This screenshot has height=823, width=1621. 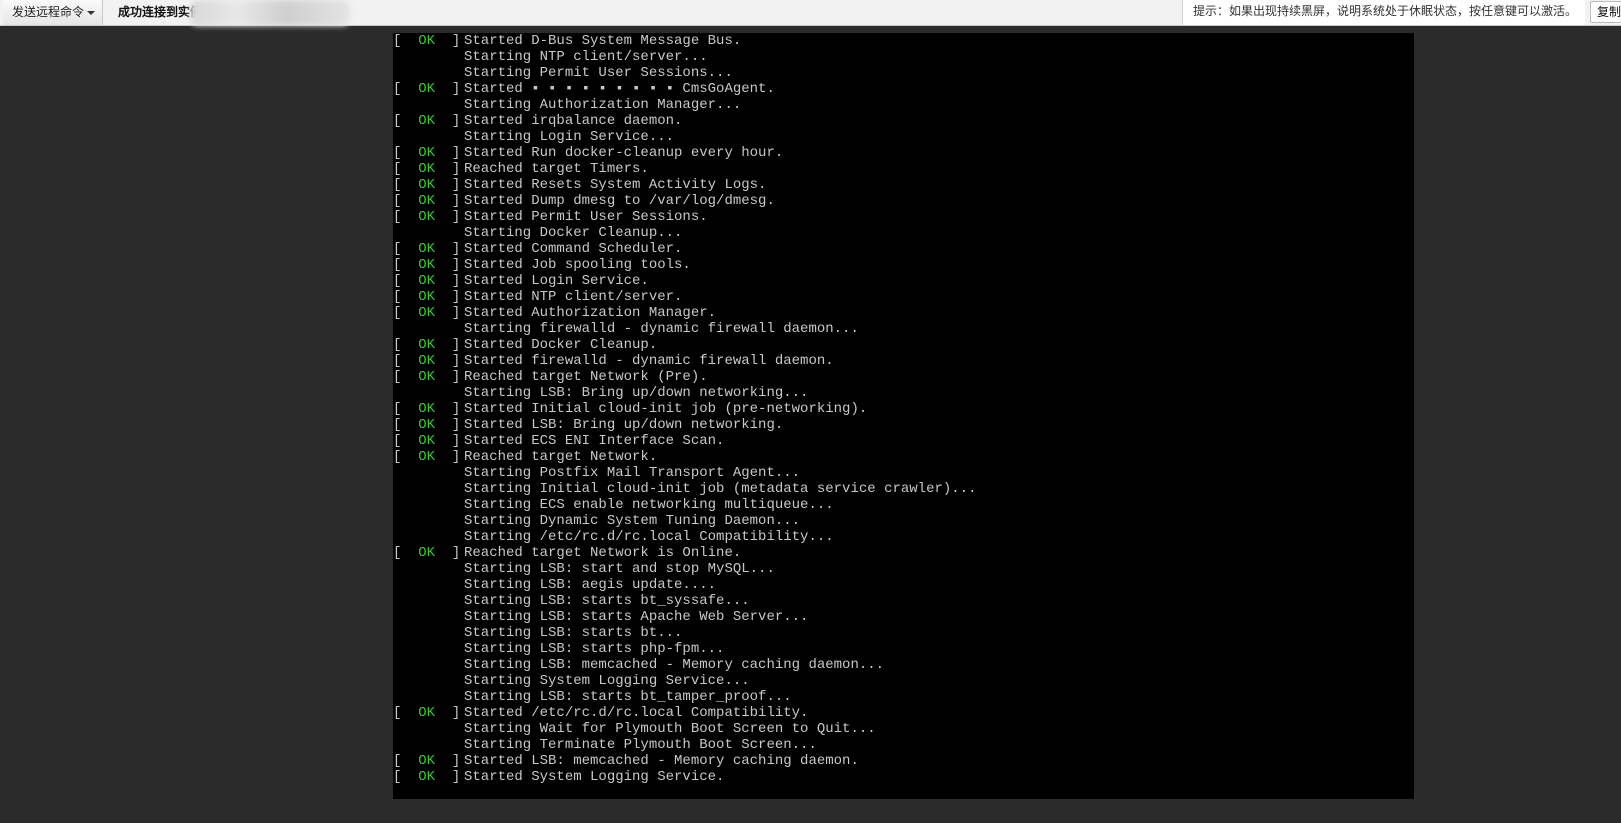 What do you see at coordinates (684, 265) in the screenshot?
I see `console-line: [ OK ] Started Job spooling tools.` at bounding box center [684, 265].